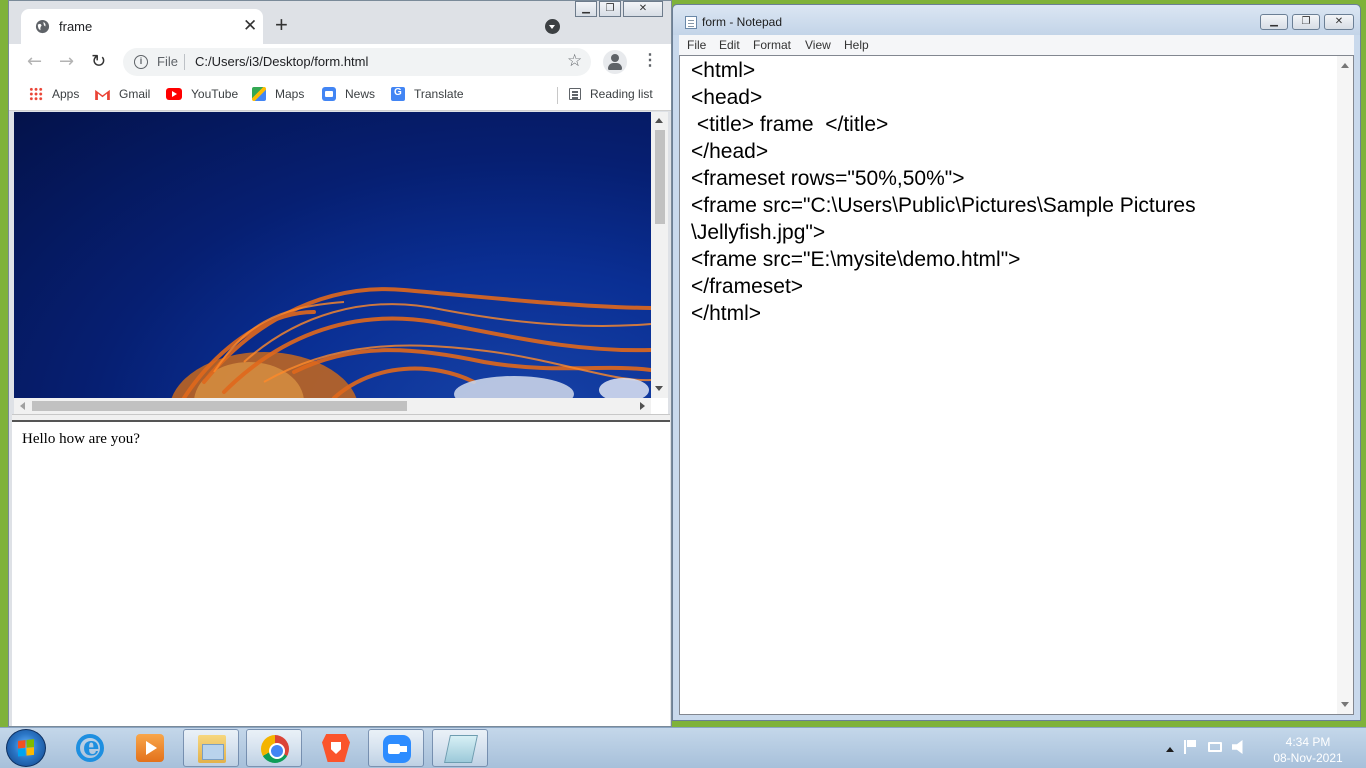 The width and height of the screenshot is (1366, 768). I want to click on info-icon: i, so click(141, 62).